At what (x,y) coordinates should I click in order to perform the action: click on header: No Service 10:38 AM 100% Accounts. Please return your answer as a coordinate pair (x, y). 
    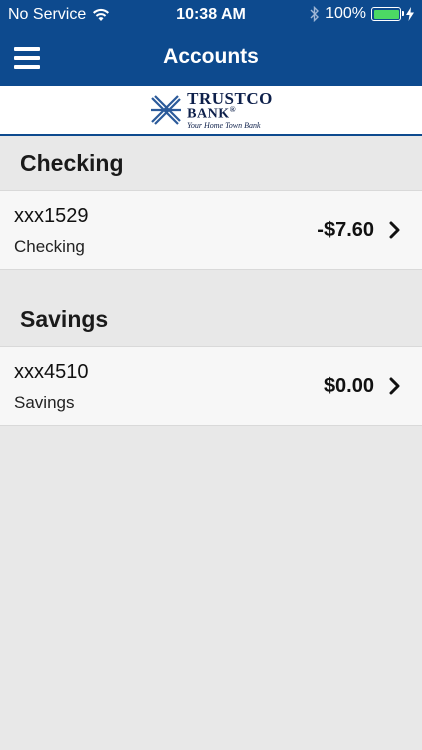
    Looking at the image, I should click on (211, 43).